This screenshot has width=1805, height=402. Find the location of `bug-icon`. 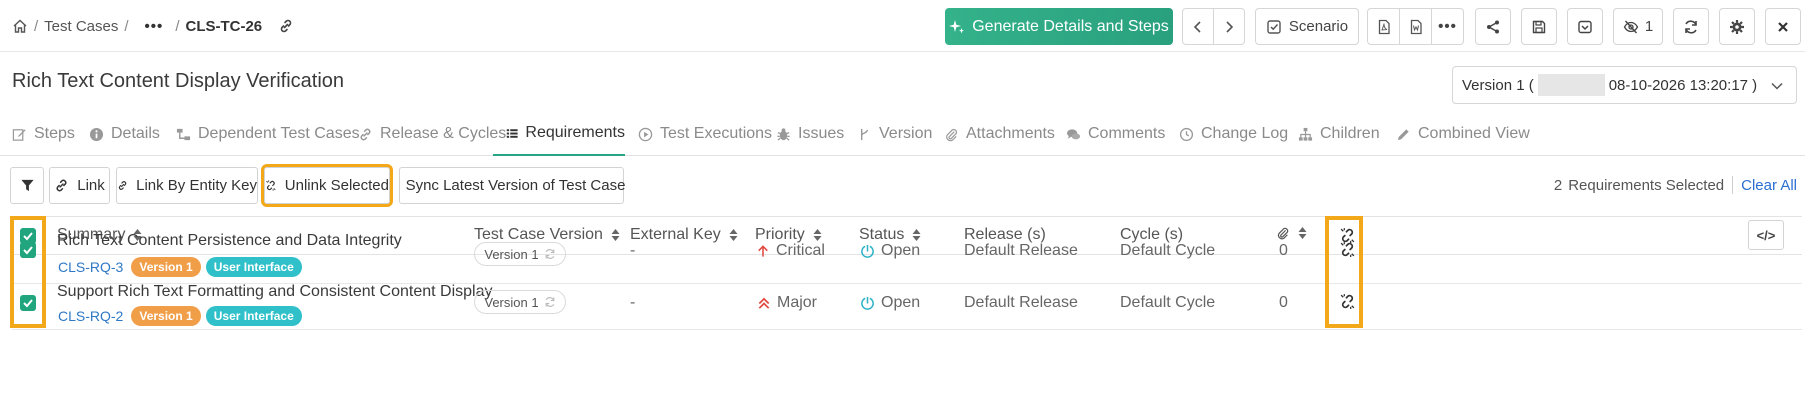

bug-icon is located at coordinates (783, 134).